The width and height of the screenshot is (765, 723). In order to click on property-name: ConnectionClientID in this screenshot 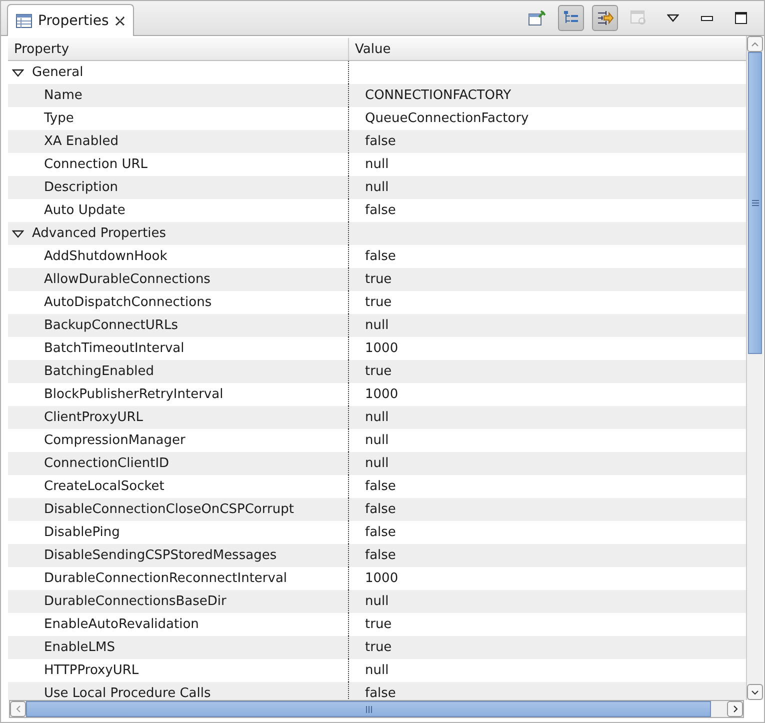, I will do `click(107, 463)`.